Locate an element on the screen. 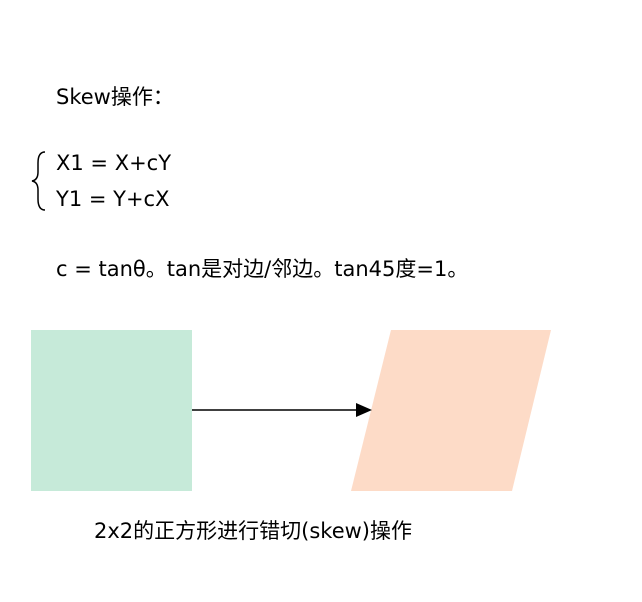  arrow-head is located at coordinates (364, 410).